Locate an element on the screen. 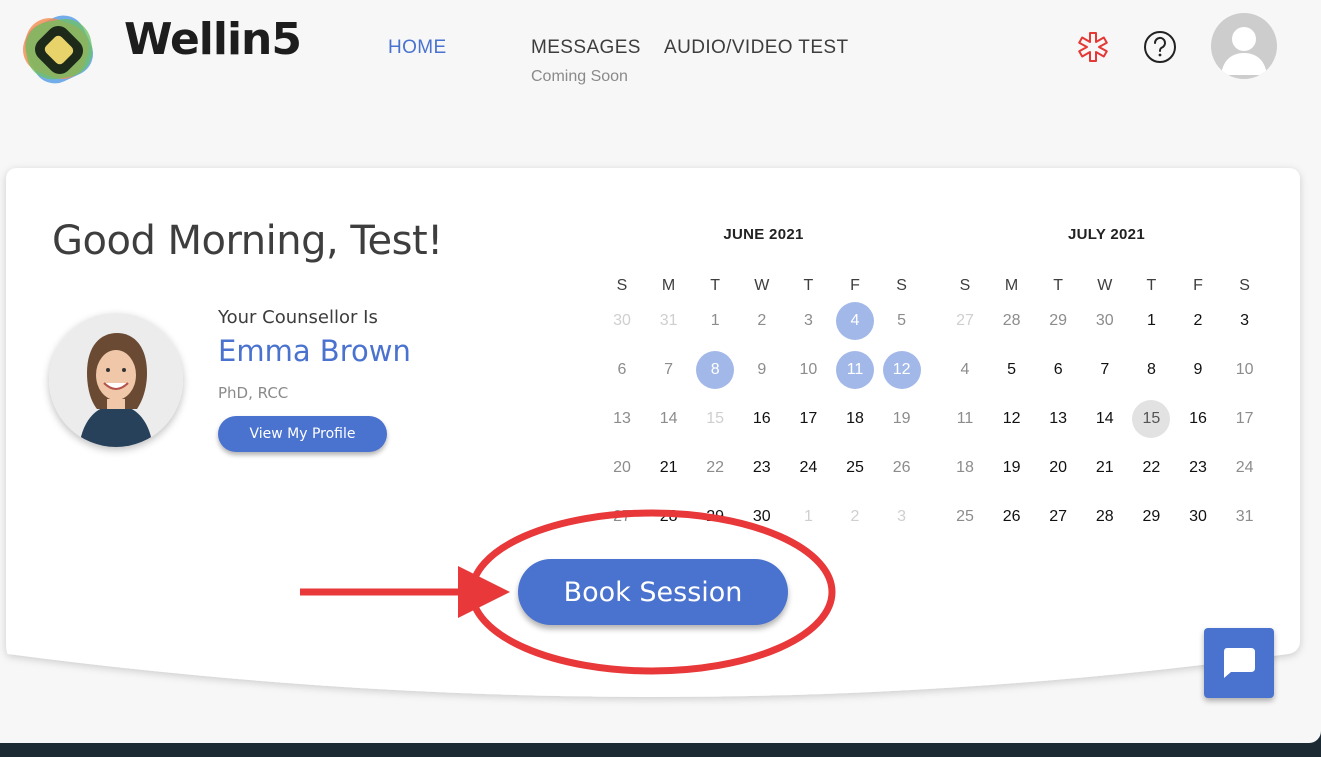 The image size is (1321, 757). calendar-day-avail: 25 is located at coordinates (855, 468).